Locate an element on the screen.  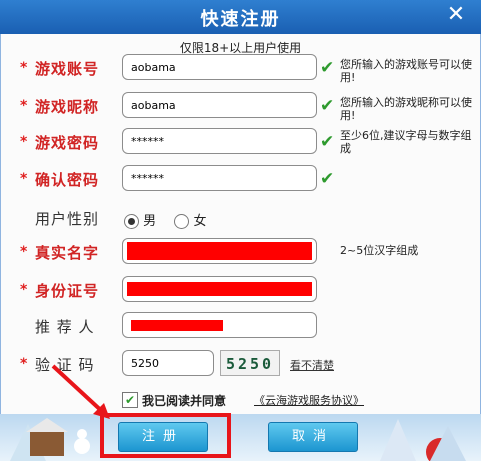
agreement-label: 我已阅读并同意 is located at coordinates (184, 401).